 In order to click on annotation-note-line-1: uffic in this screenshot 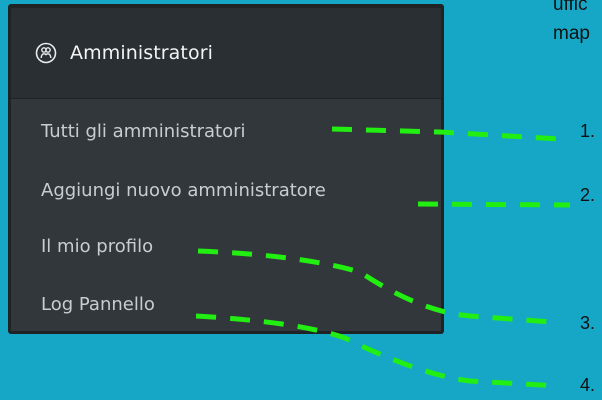, I will do `click(570, 7)`.